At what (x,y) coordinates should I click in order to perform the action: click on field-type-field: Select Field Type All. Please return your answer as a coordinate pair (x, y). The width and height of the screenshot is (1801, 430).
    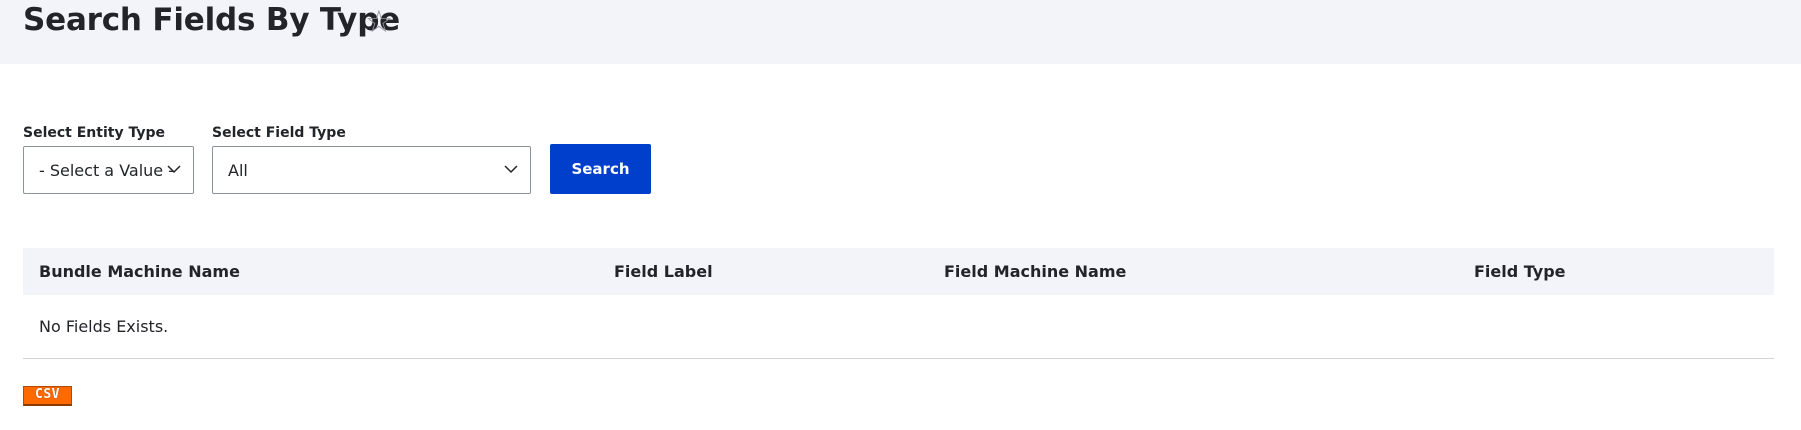
    Looking at the image, I should click on (371, 159).